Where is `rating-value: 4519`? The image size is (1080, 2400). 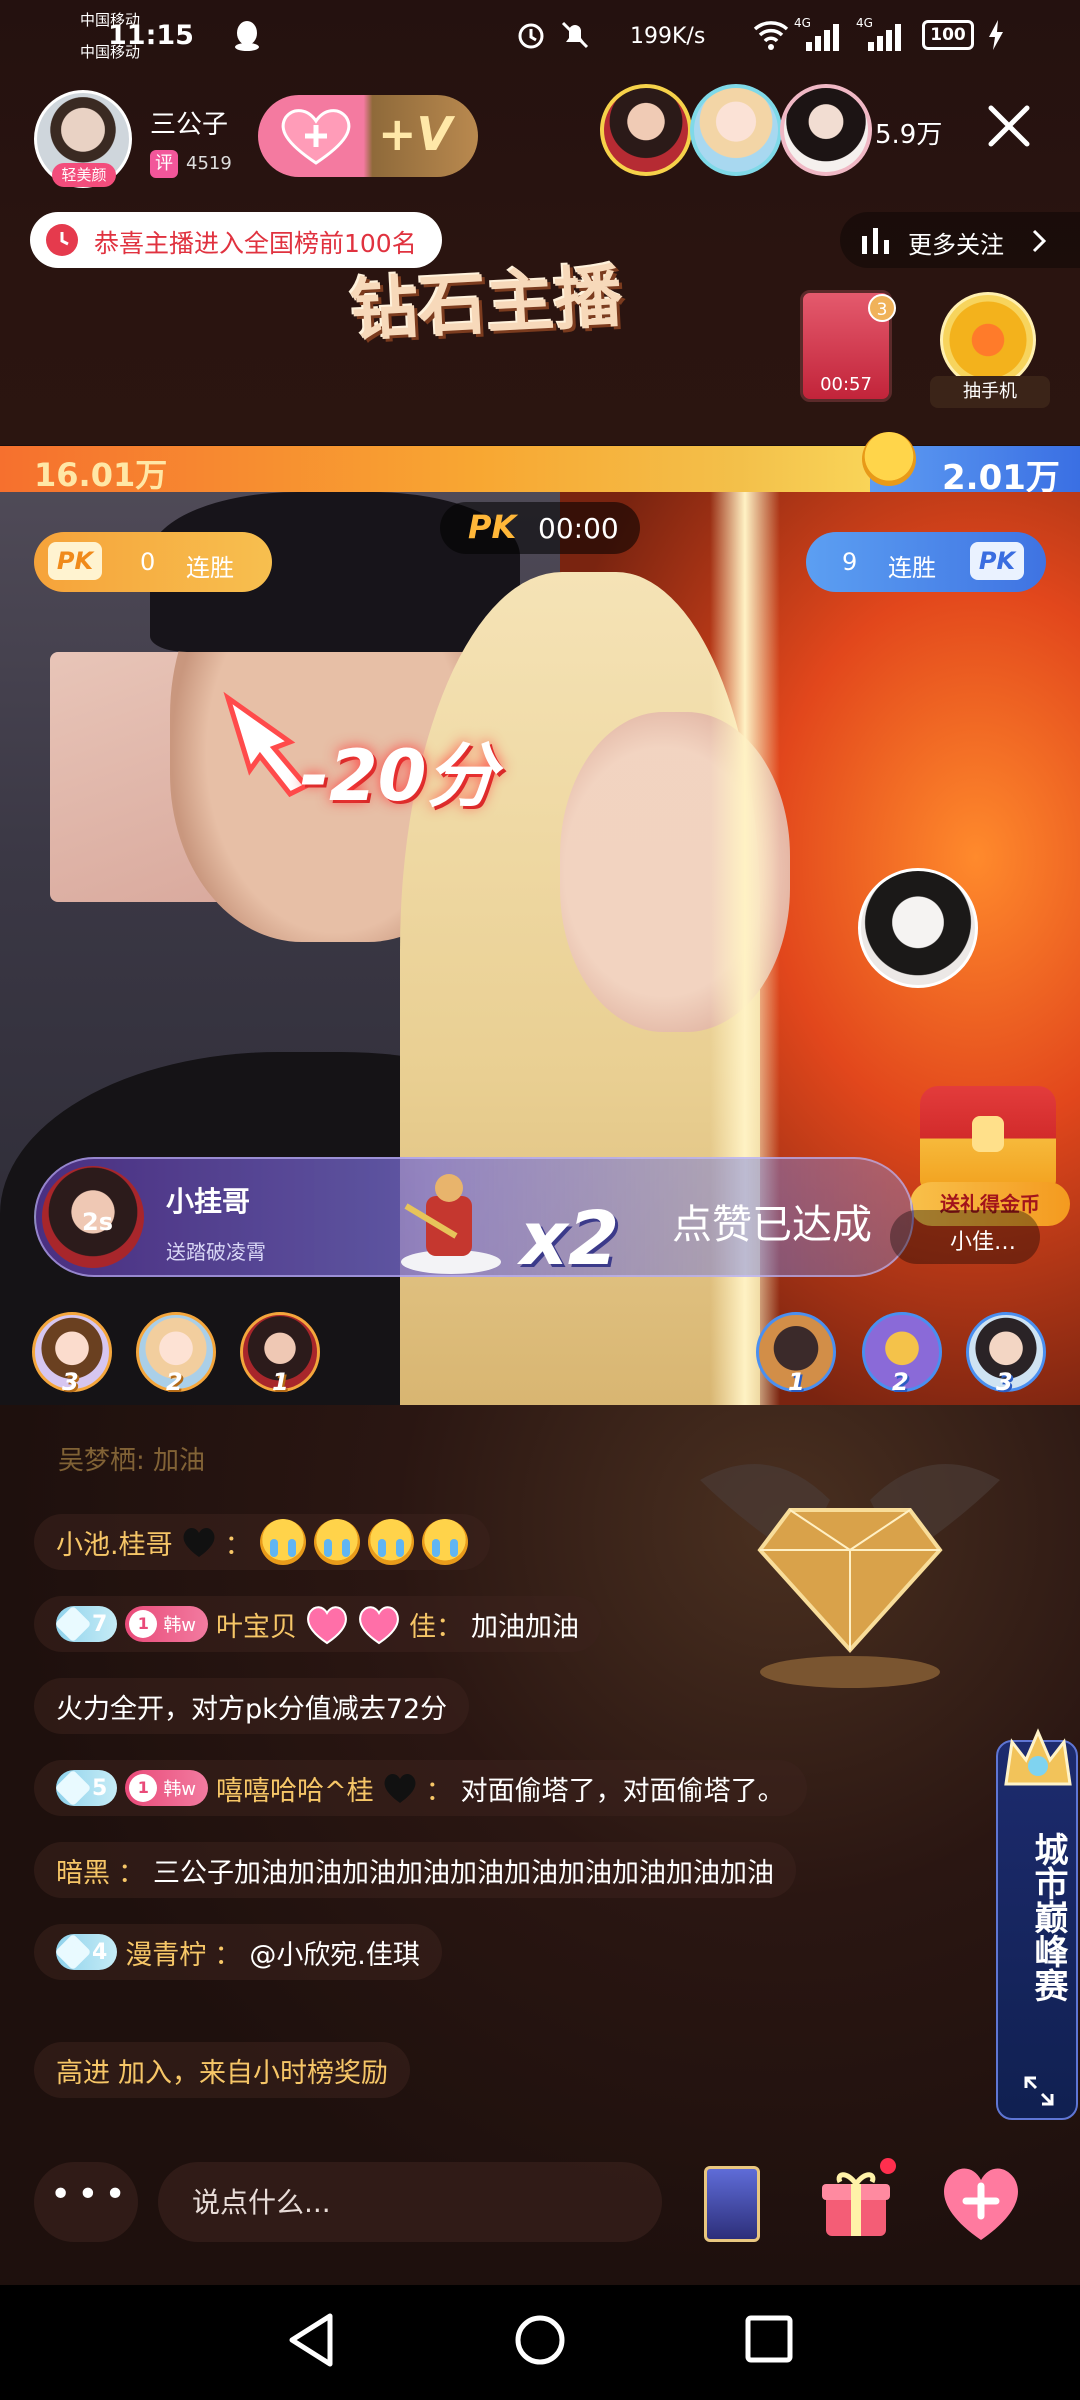
rating-value: 4519 is located at coordinates (209, 163).